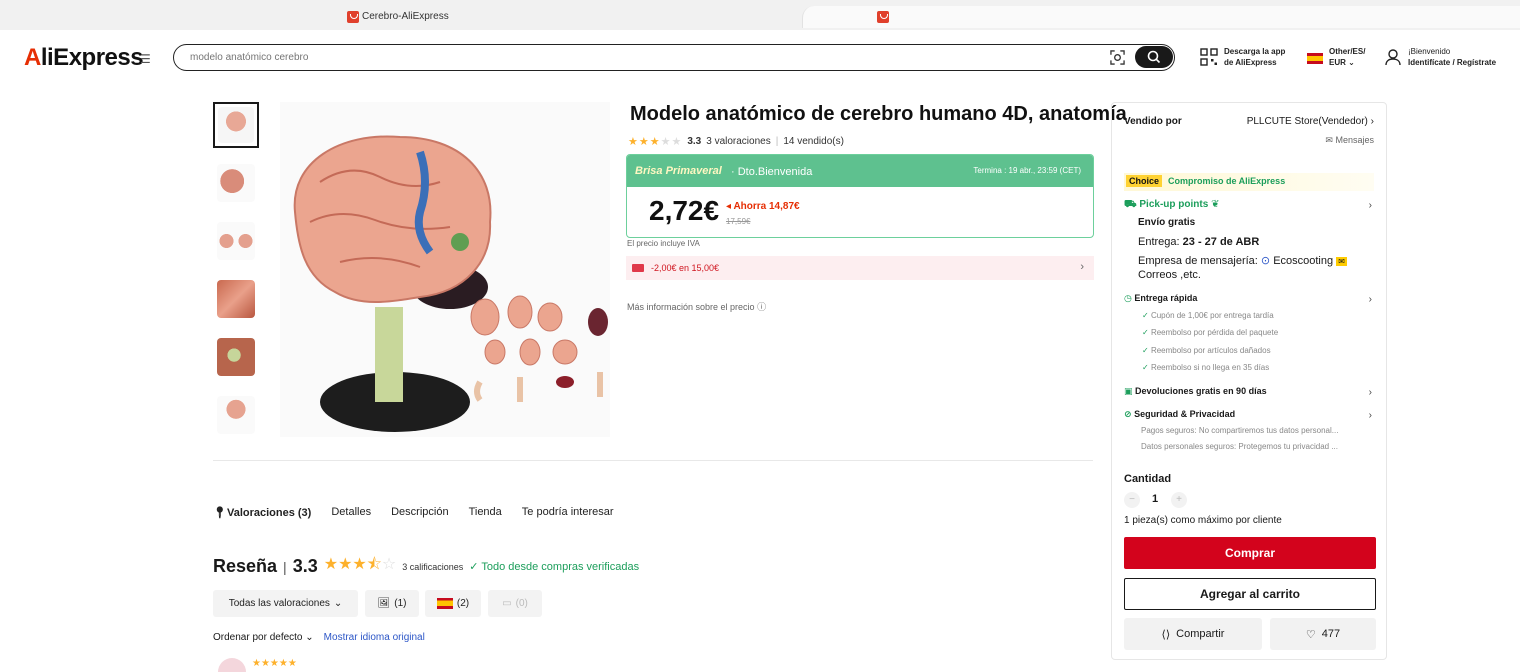  What do you see at coordinates (1166, 298) in the screenshot?
I see `fast-delivery-label: Entrega rápida` at bounding box center [1166, 298].